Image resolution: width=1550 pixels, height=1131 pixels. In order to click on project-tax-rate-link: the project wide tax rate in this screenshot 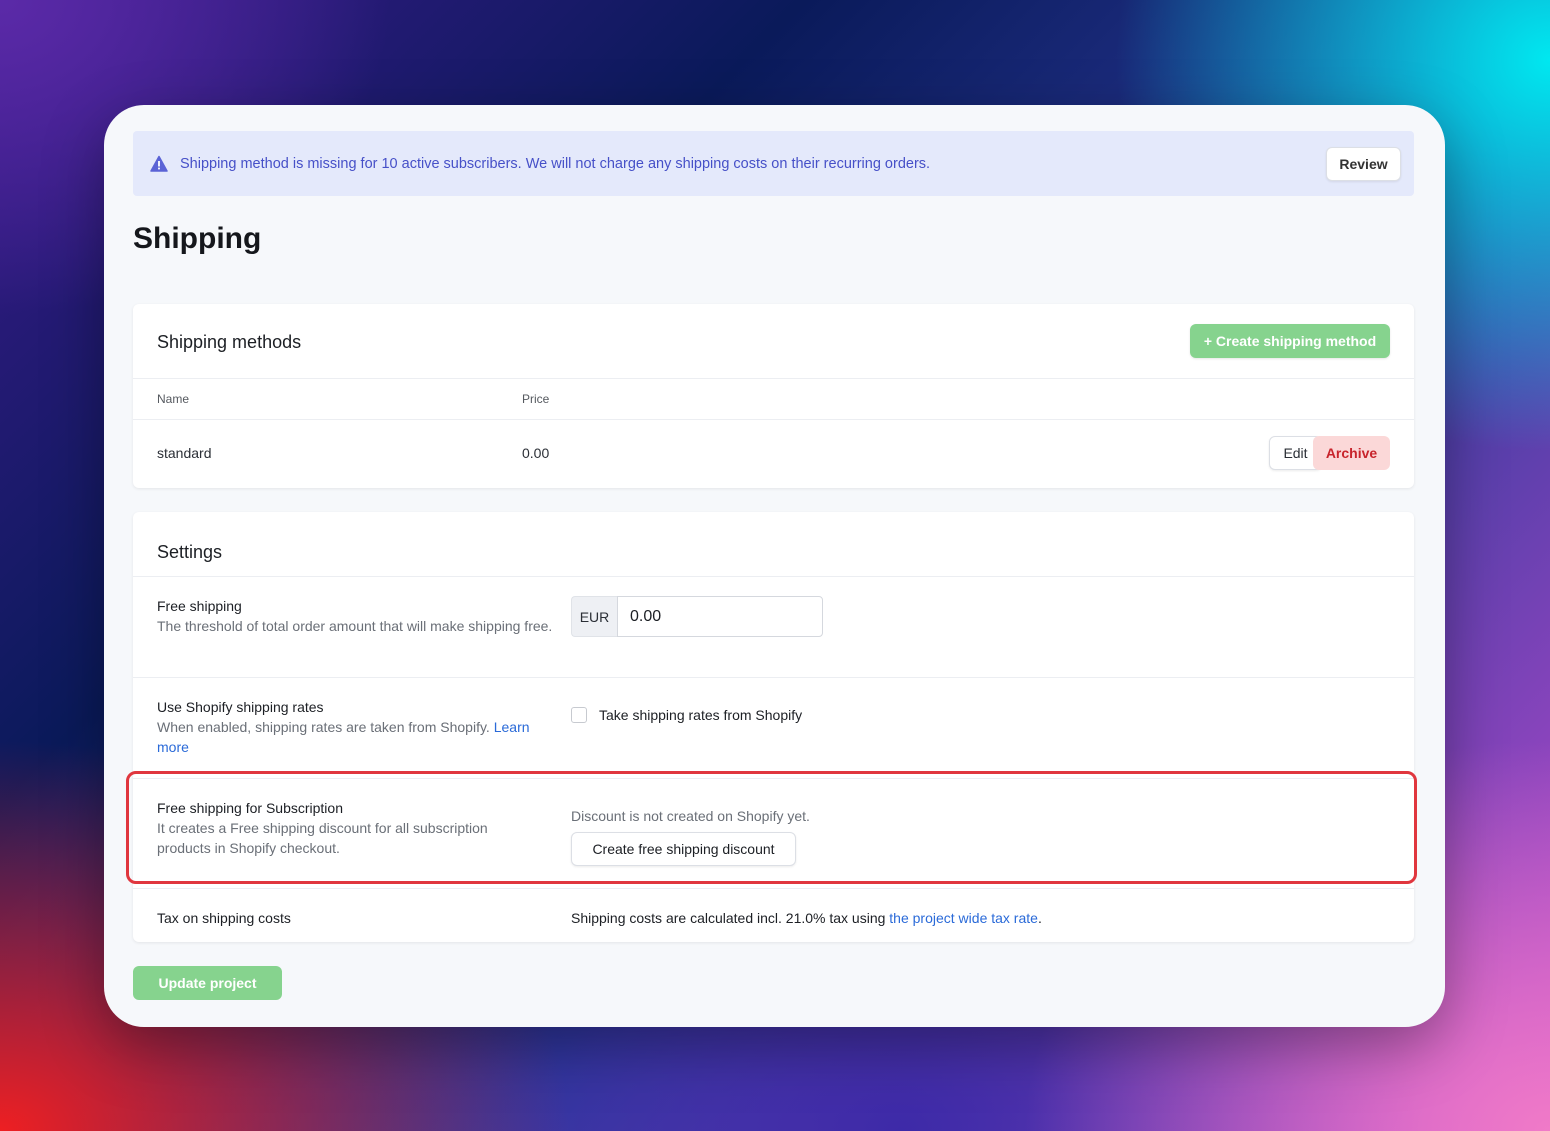, I will do `click(963, 918)`.